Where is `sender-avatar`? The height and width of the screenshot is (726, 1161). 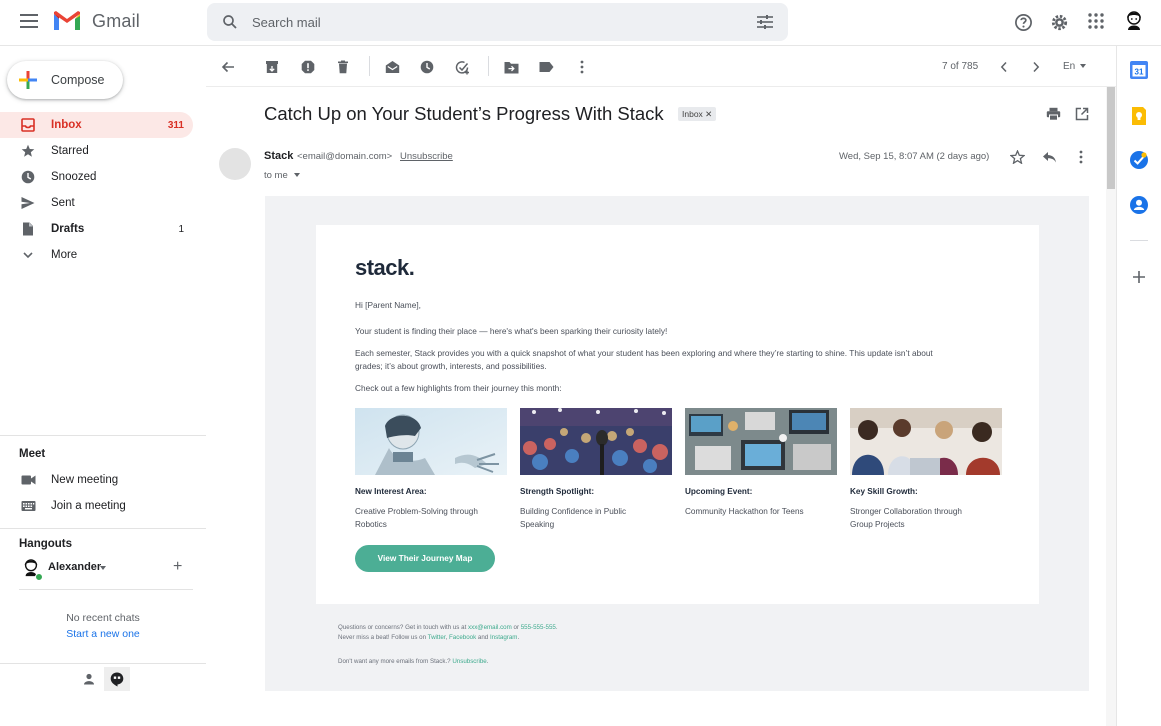
sender-avatar is located at coordinates (235, 164).